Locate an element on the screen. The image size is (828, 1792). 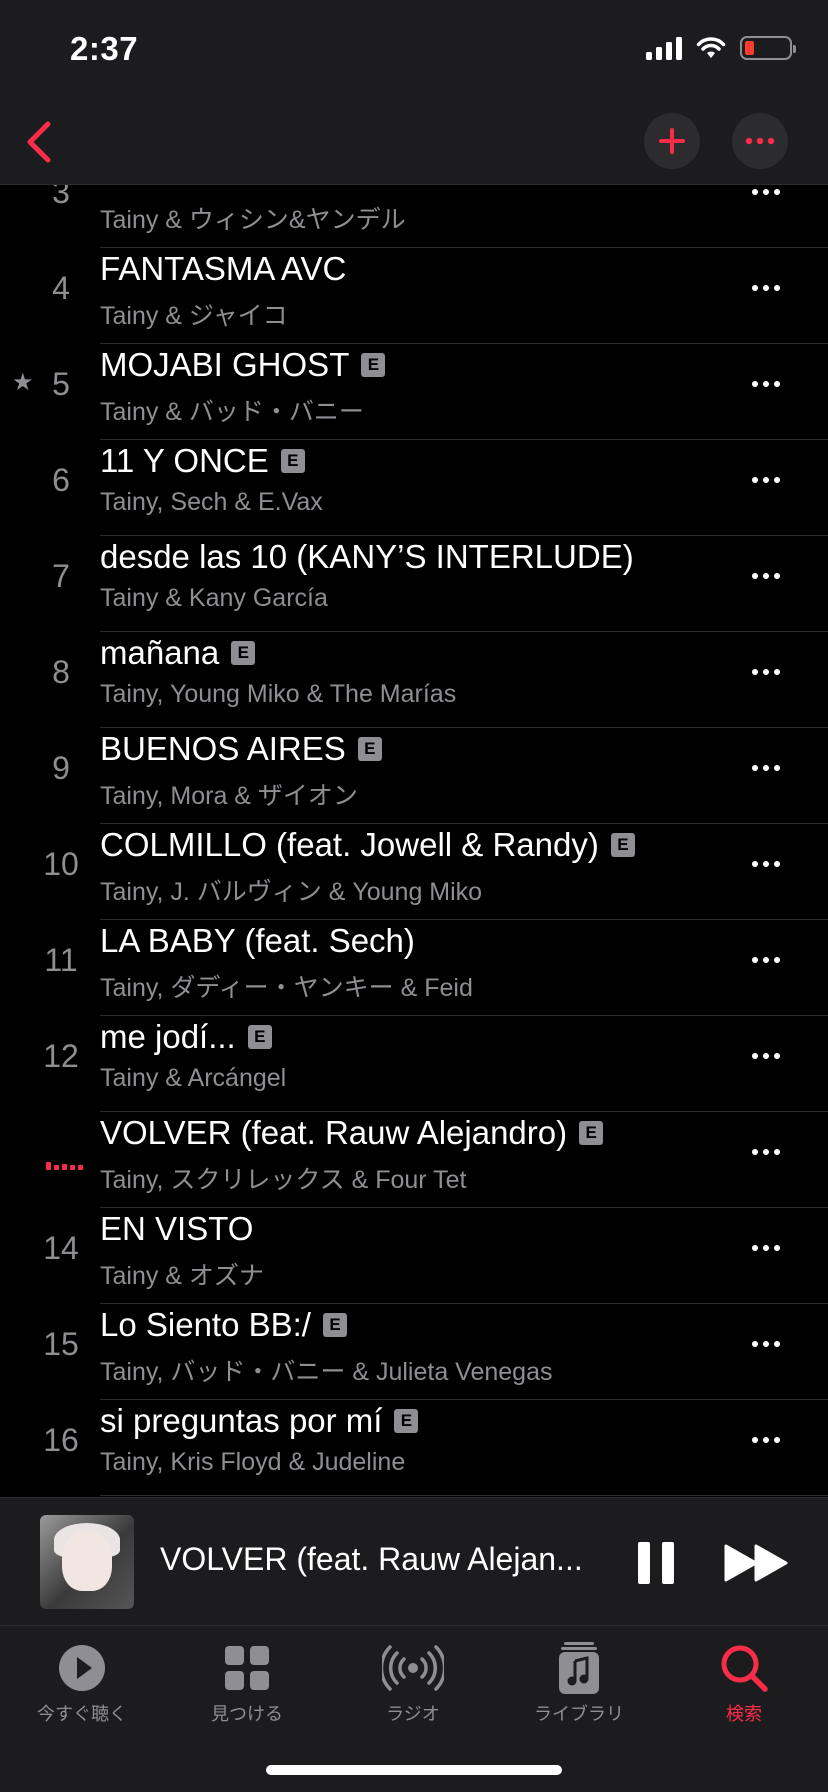
fast-forward-icon is located at coordinates (756, 1563).